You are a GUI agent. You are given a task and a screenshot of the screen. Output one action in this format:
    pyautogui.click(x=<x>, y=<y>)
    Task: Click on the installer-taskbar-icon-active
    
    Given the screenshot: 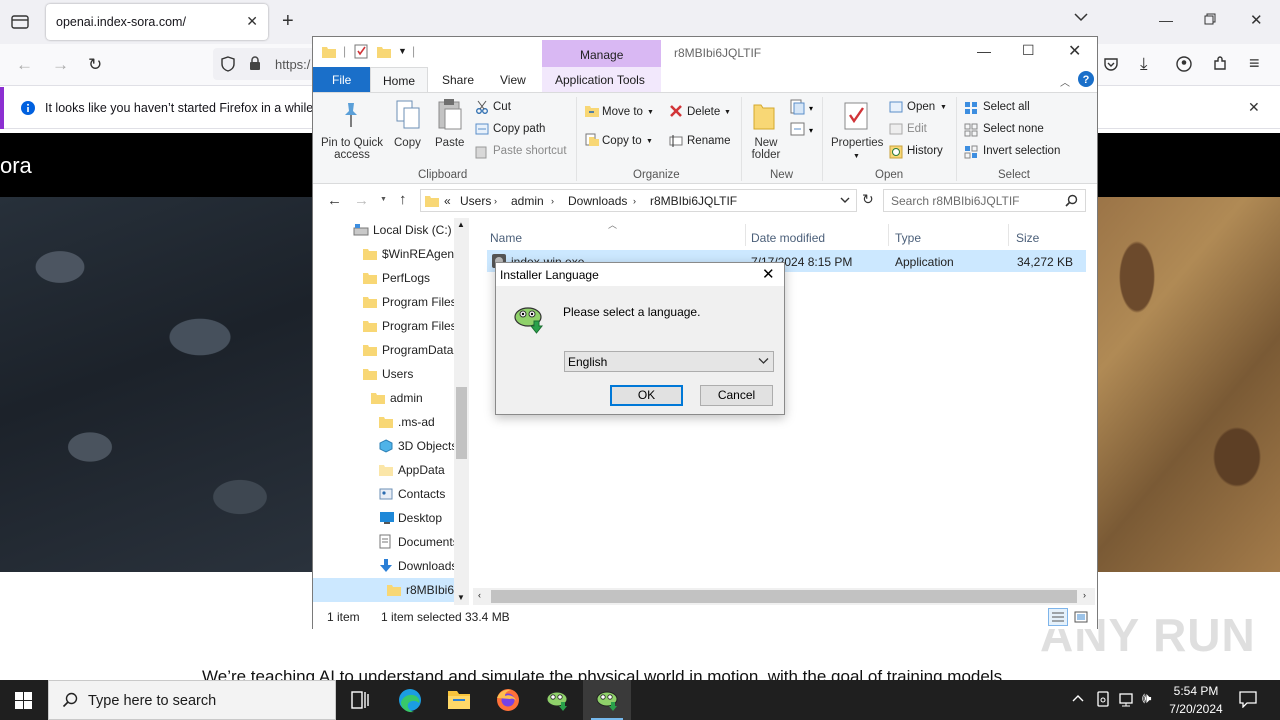 What is the action you would take?
    pyautogui.click(x=607, y=700)
    